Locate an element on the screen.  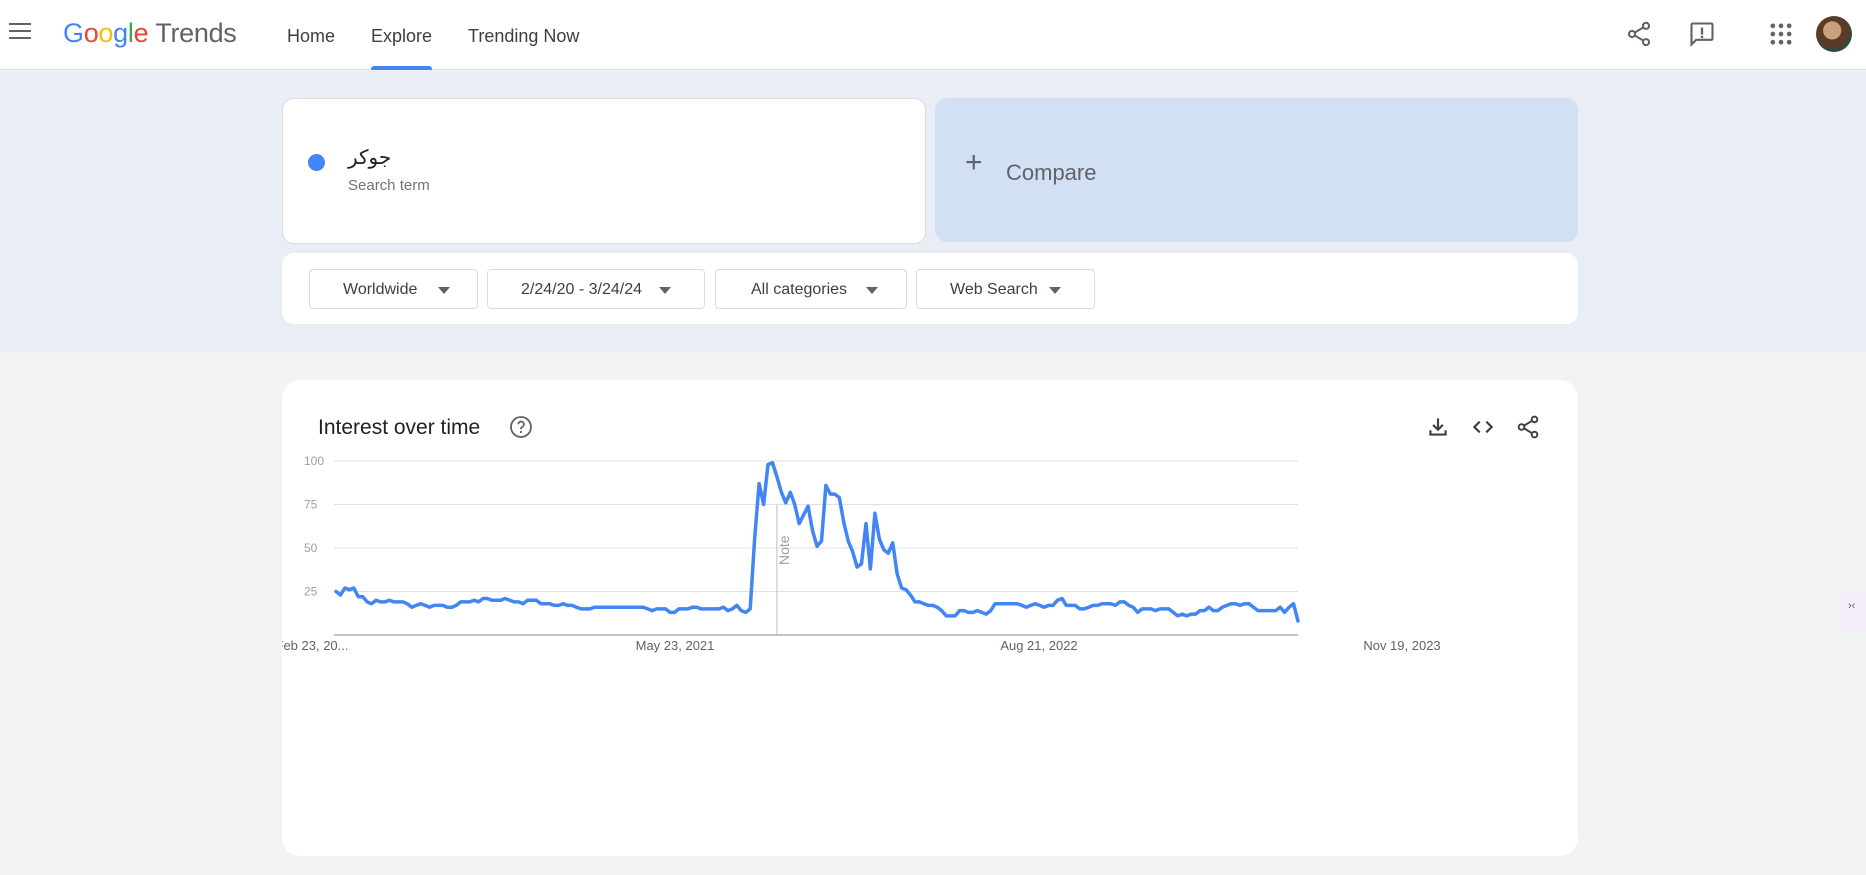
category-filter-label: All categories is located at coordinates (799, 289).